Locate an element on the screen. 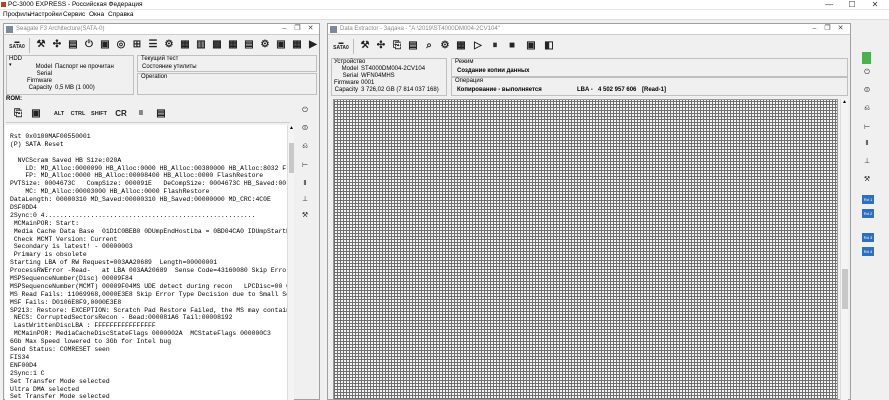 The image size is (889, 400). rom-toolbar: ⎘ ▣ ALT CTRL SHIFT CR II ▤ is located at coordinates (148, 114).